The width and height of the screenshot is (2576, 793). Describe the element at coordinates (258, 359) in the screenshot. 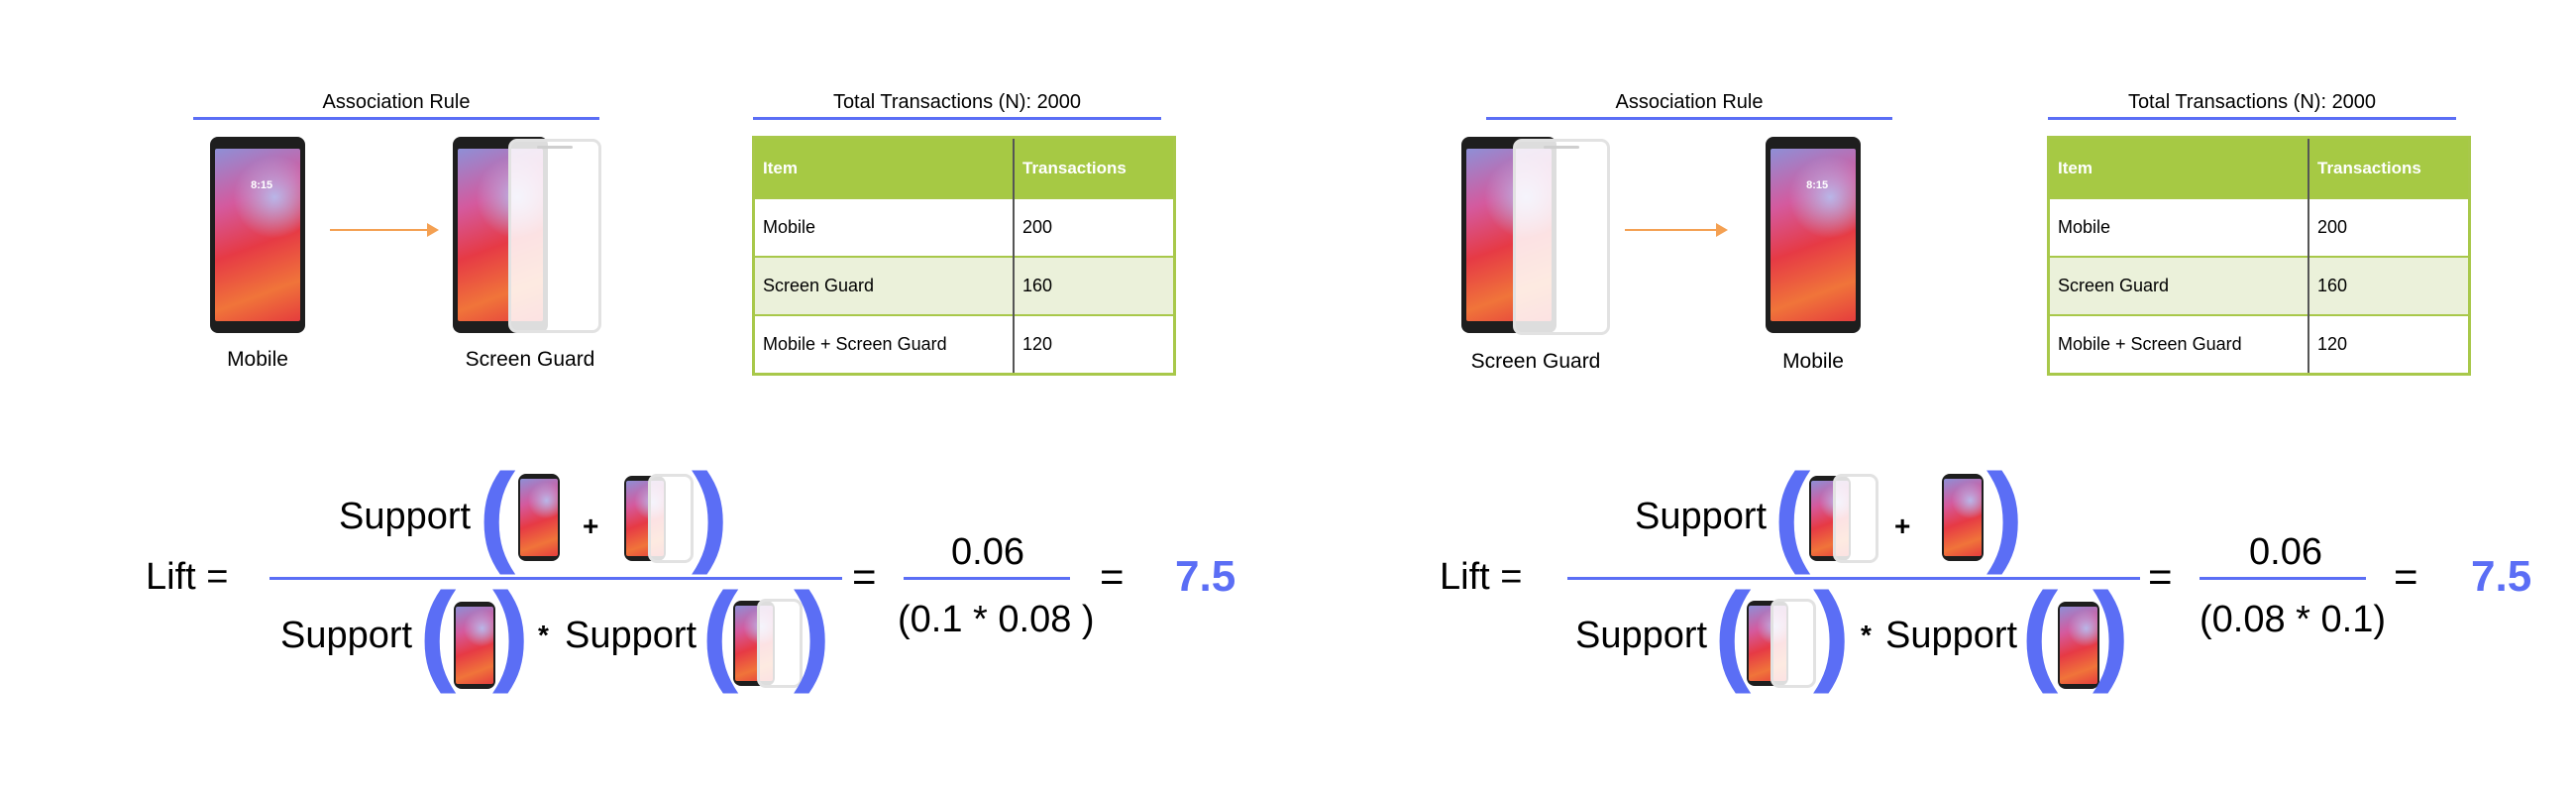

I see `antecedent-label: Mobile` at that location.